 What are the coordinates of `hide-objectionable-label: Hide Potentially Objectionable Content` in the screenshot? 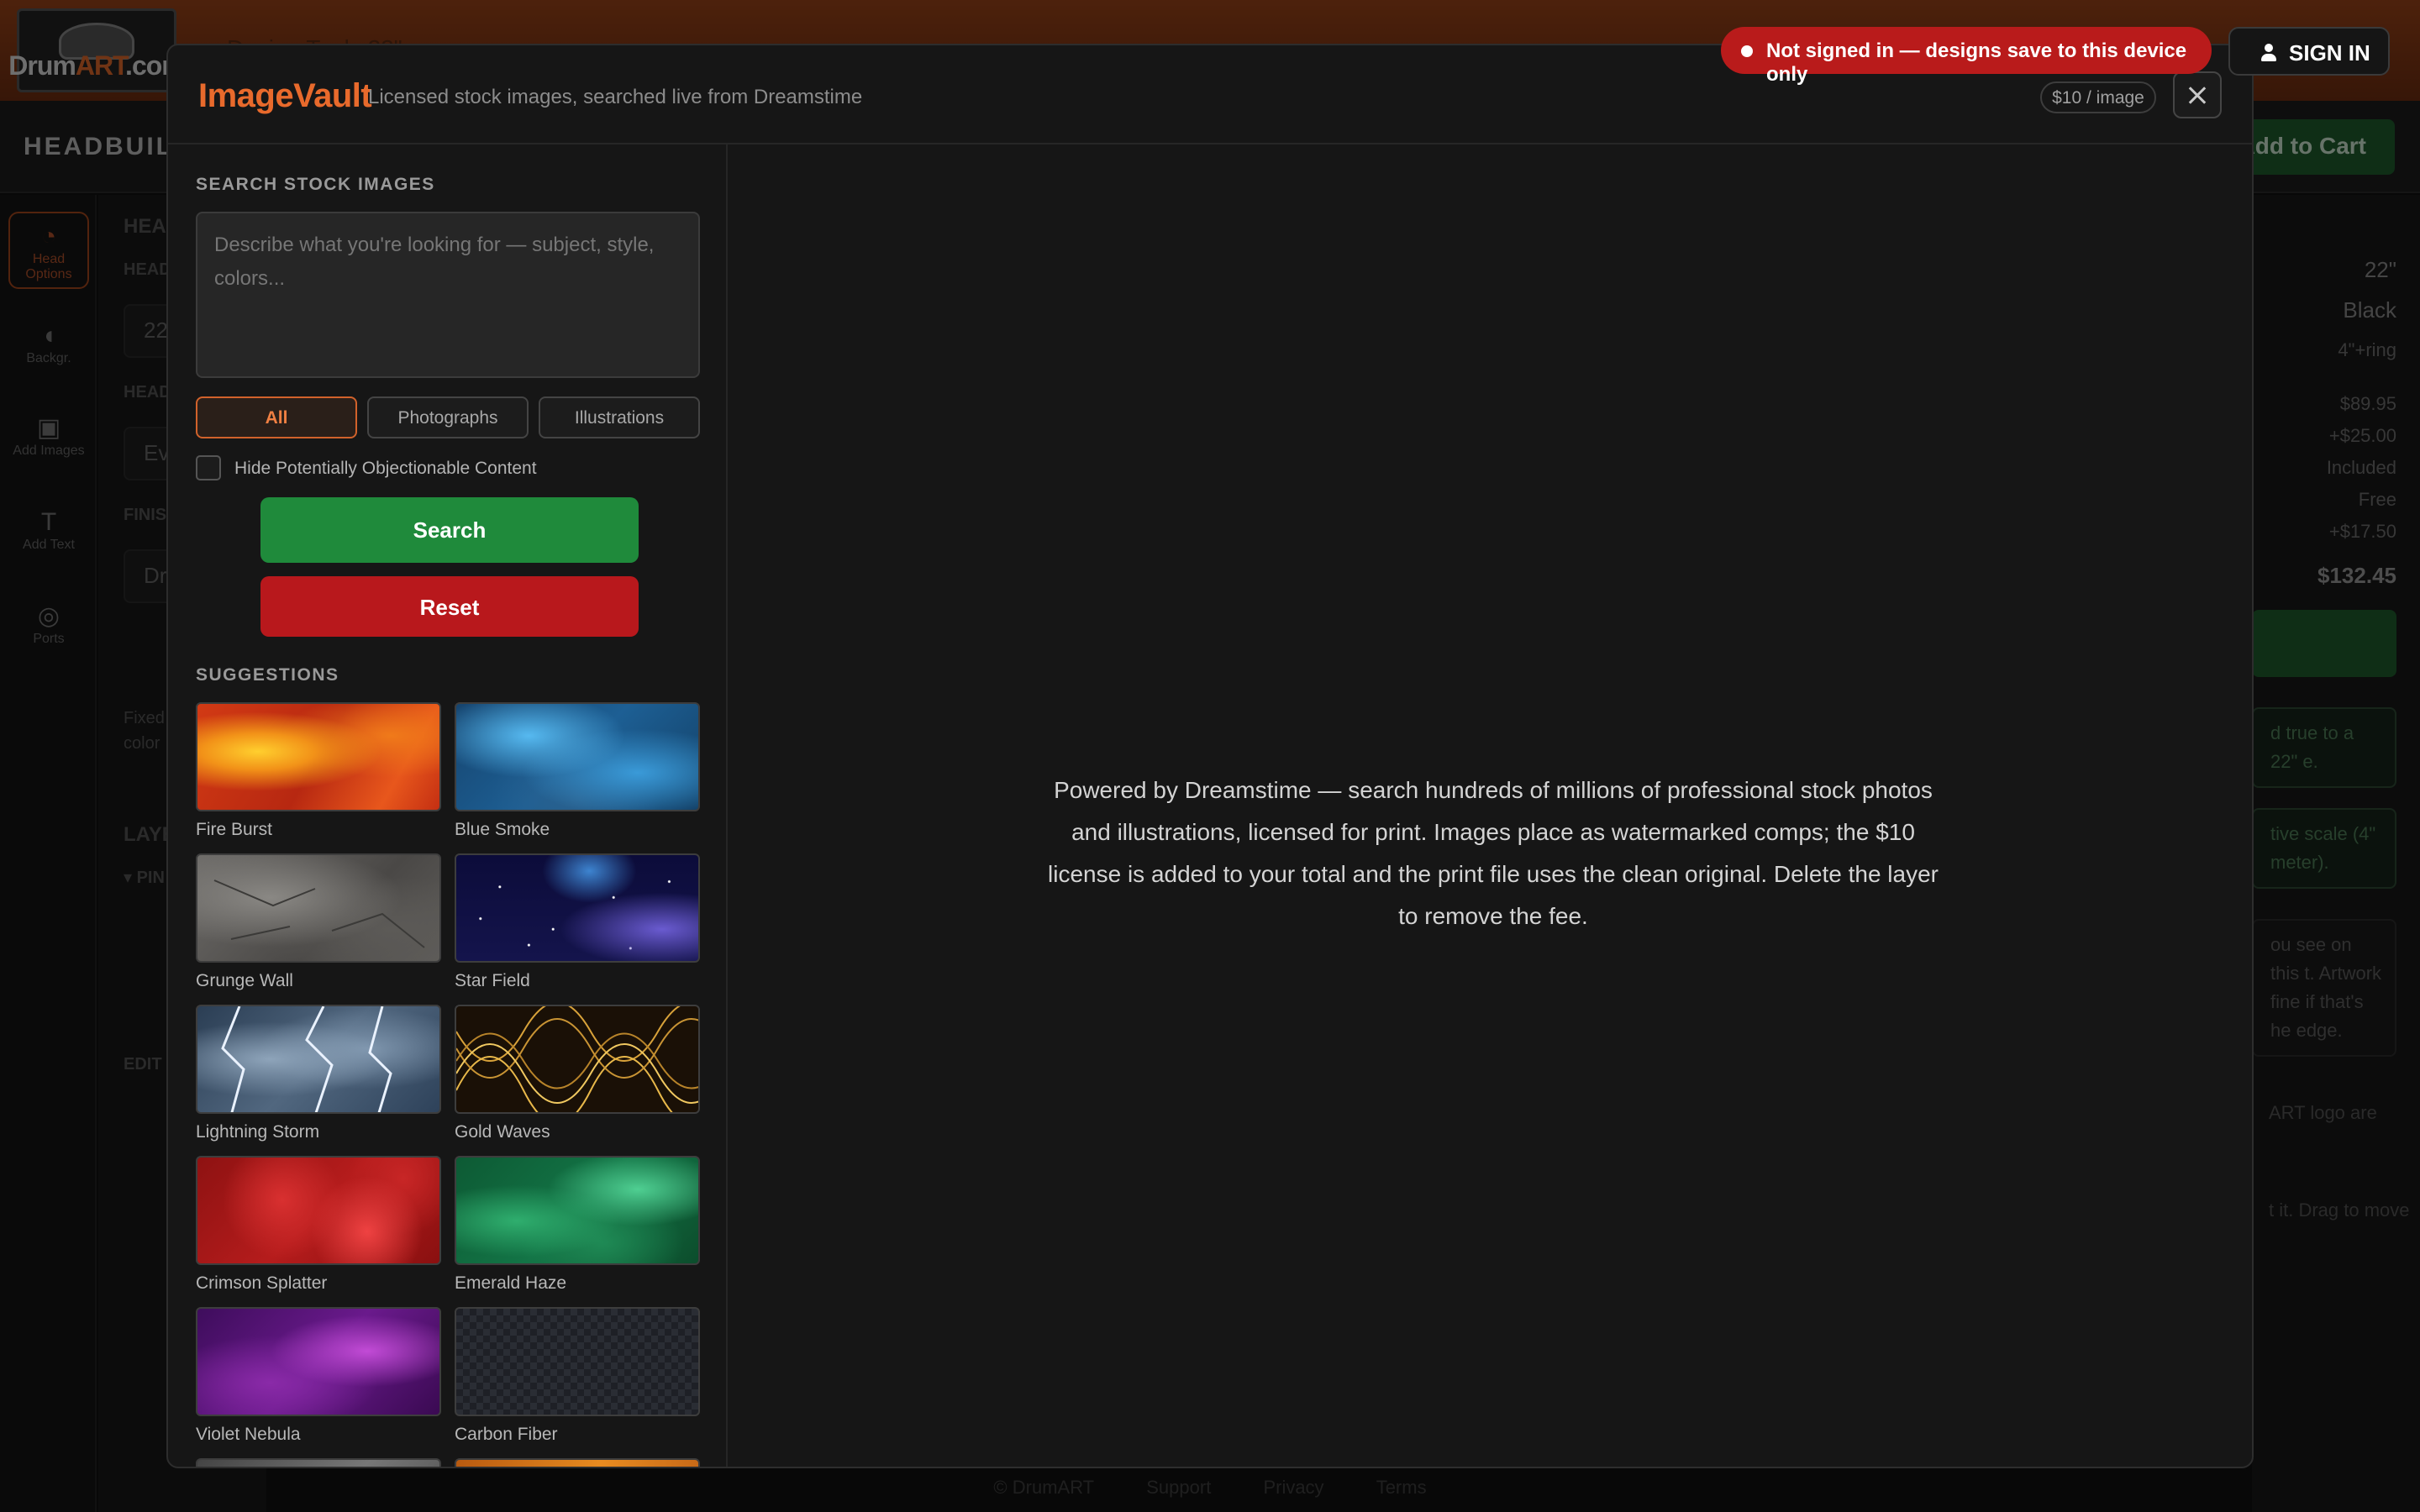 It's located at (385, 469).